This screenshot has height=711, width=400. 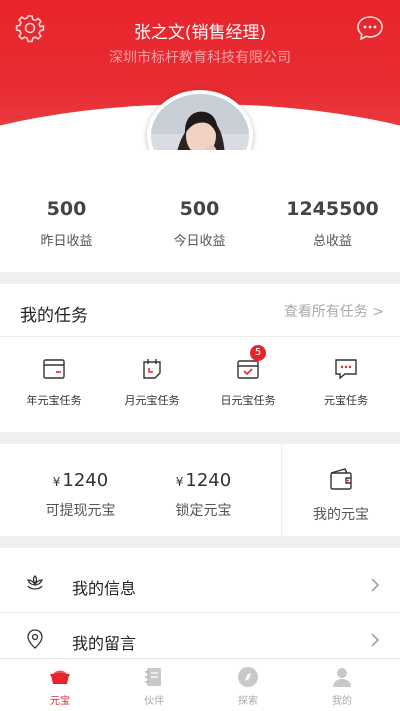 I want to click on task-ingot: 元宝任务, so click(x=346, y=382).